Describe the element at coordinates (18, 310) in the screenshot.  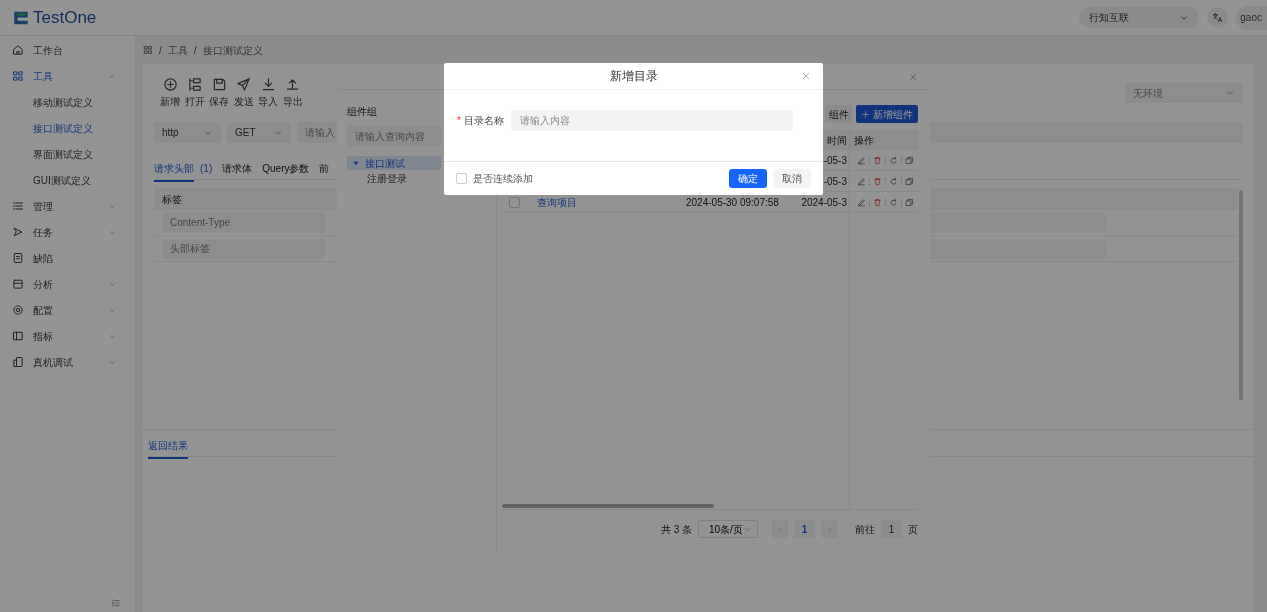
I see `settings-icon` at that location.